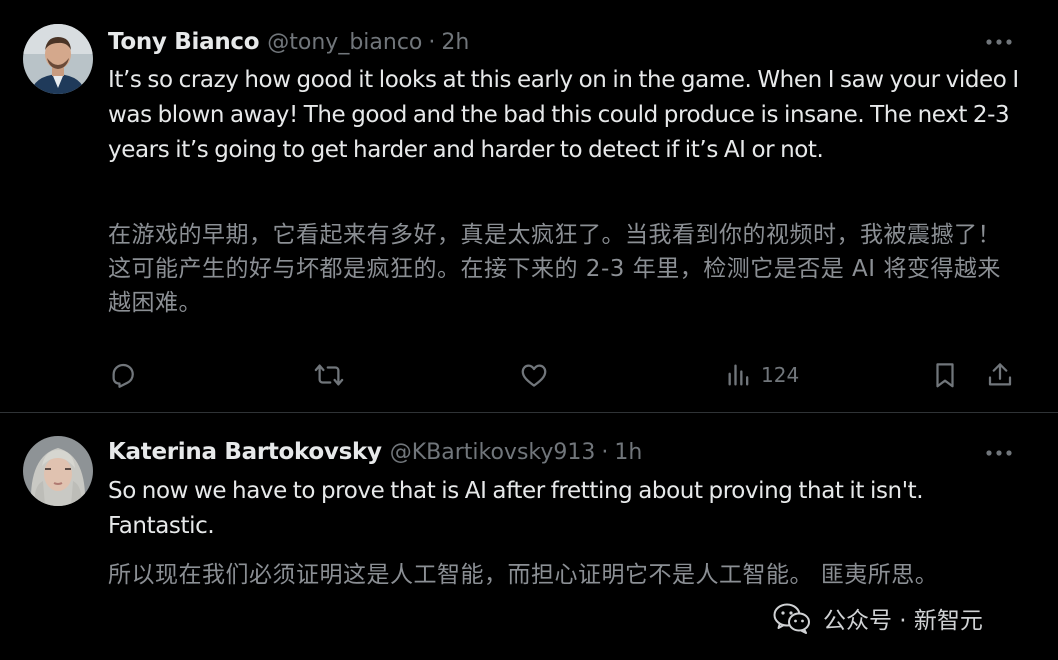 The image size is (1058, 660). Describe the element at coordinates (493, 452) in the screenshot. I see `user-handle: @KBartikovsky913` at that location.